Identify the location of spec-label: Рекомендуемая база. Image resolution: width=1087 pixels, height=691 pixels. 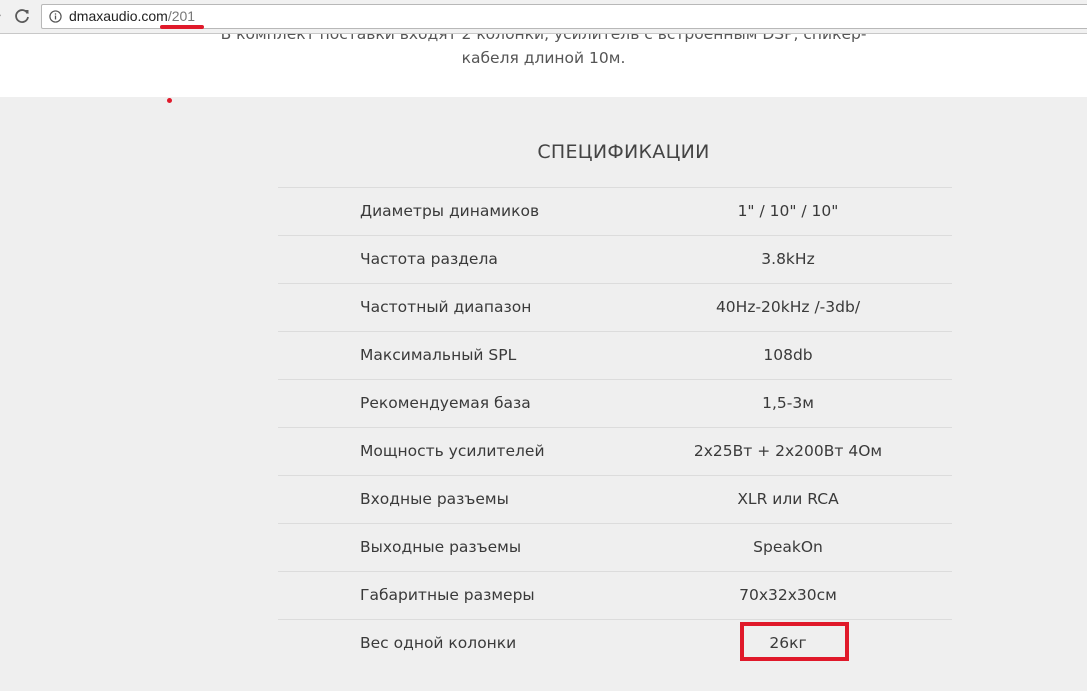
(445, 403).